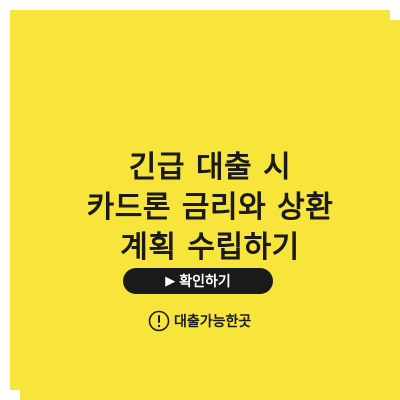 The image size is (400, 400). I want to click on headline-line-1: 긴급 대출 시, so click(210, 167).